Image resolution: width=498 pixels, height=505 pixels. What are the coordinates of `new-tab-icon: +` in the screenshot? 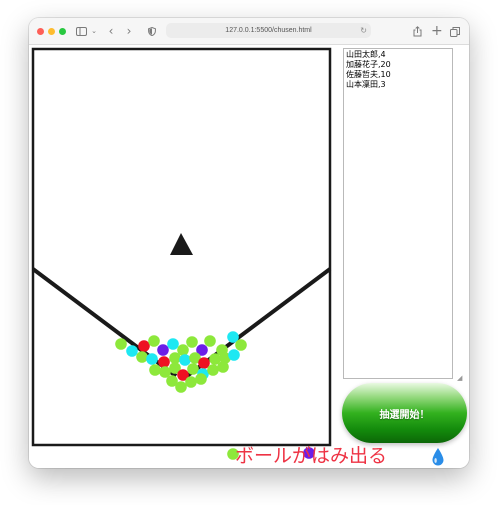 It's located at (437, 31).